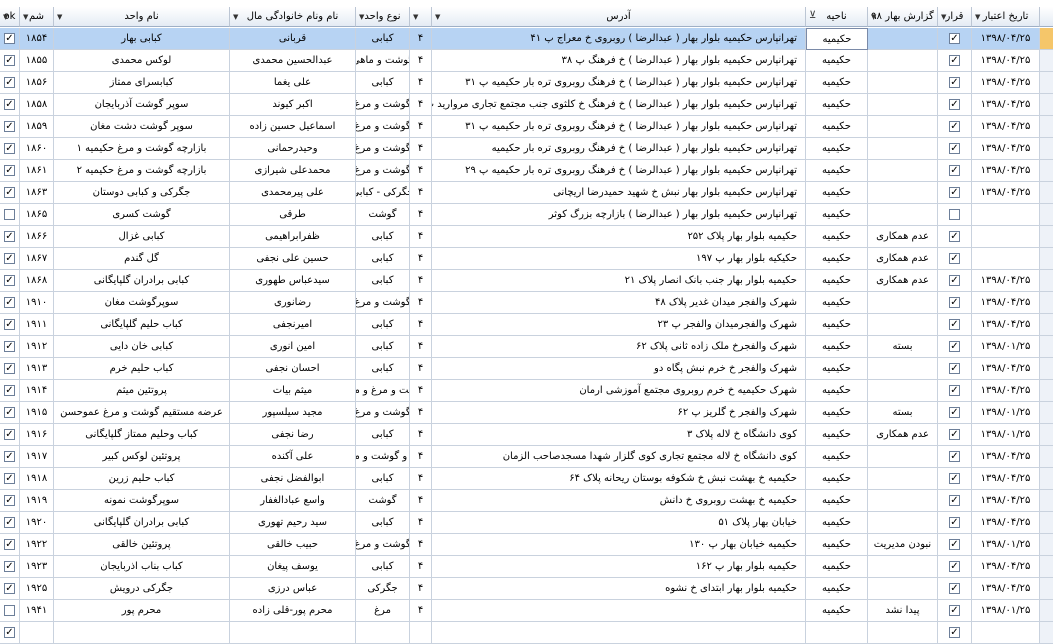 Image resolution: width=1053 pixels, height=644 pixels. I want to click on cell-report: عدم همکاری, so click(903, 281).